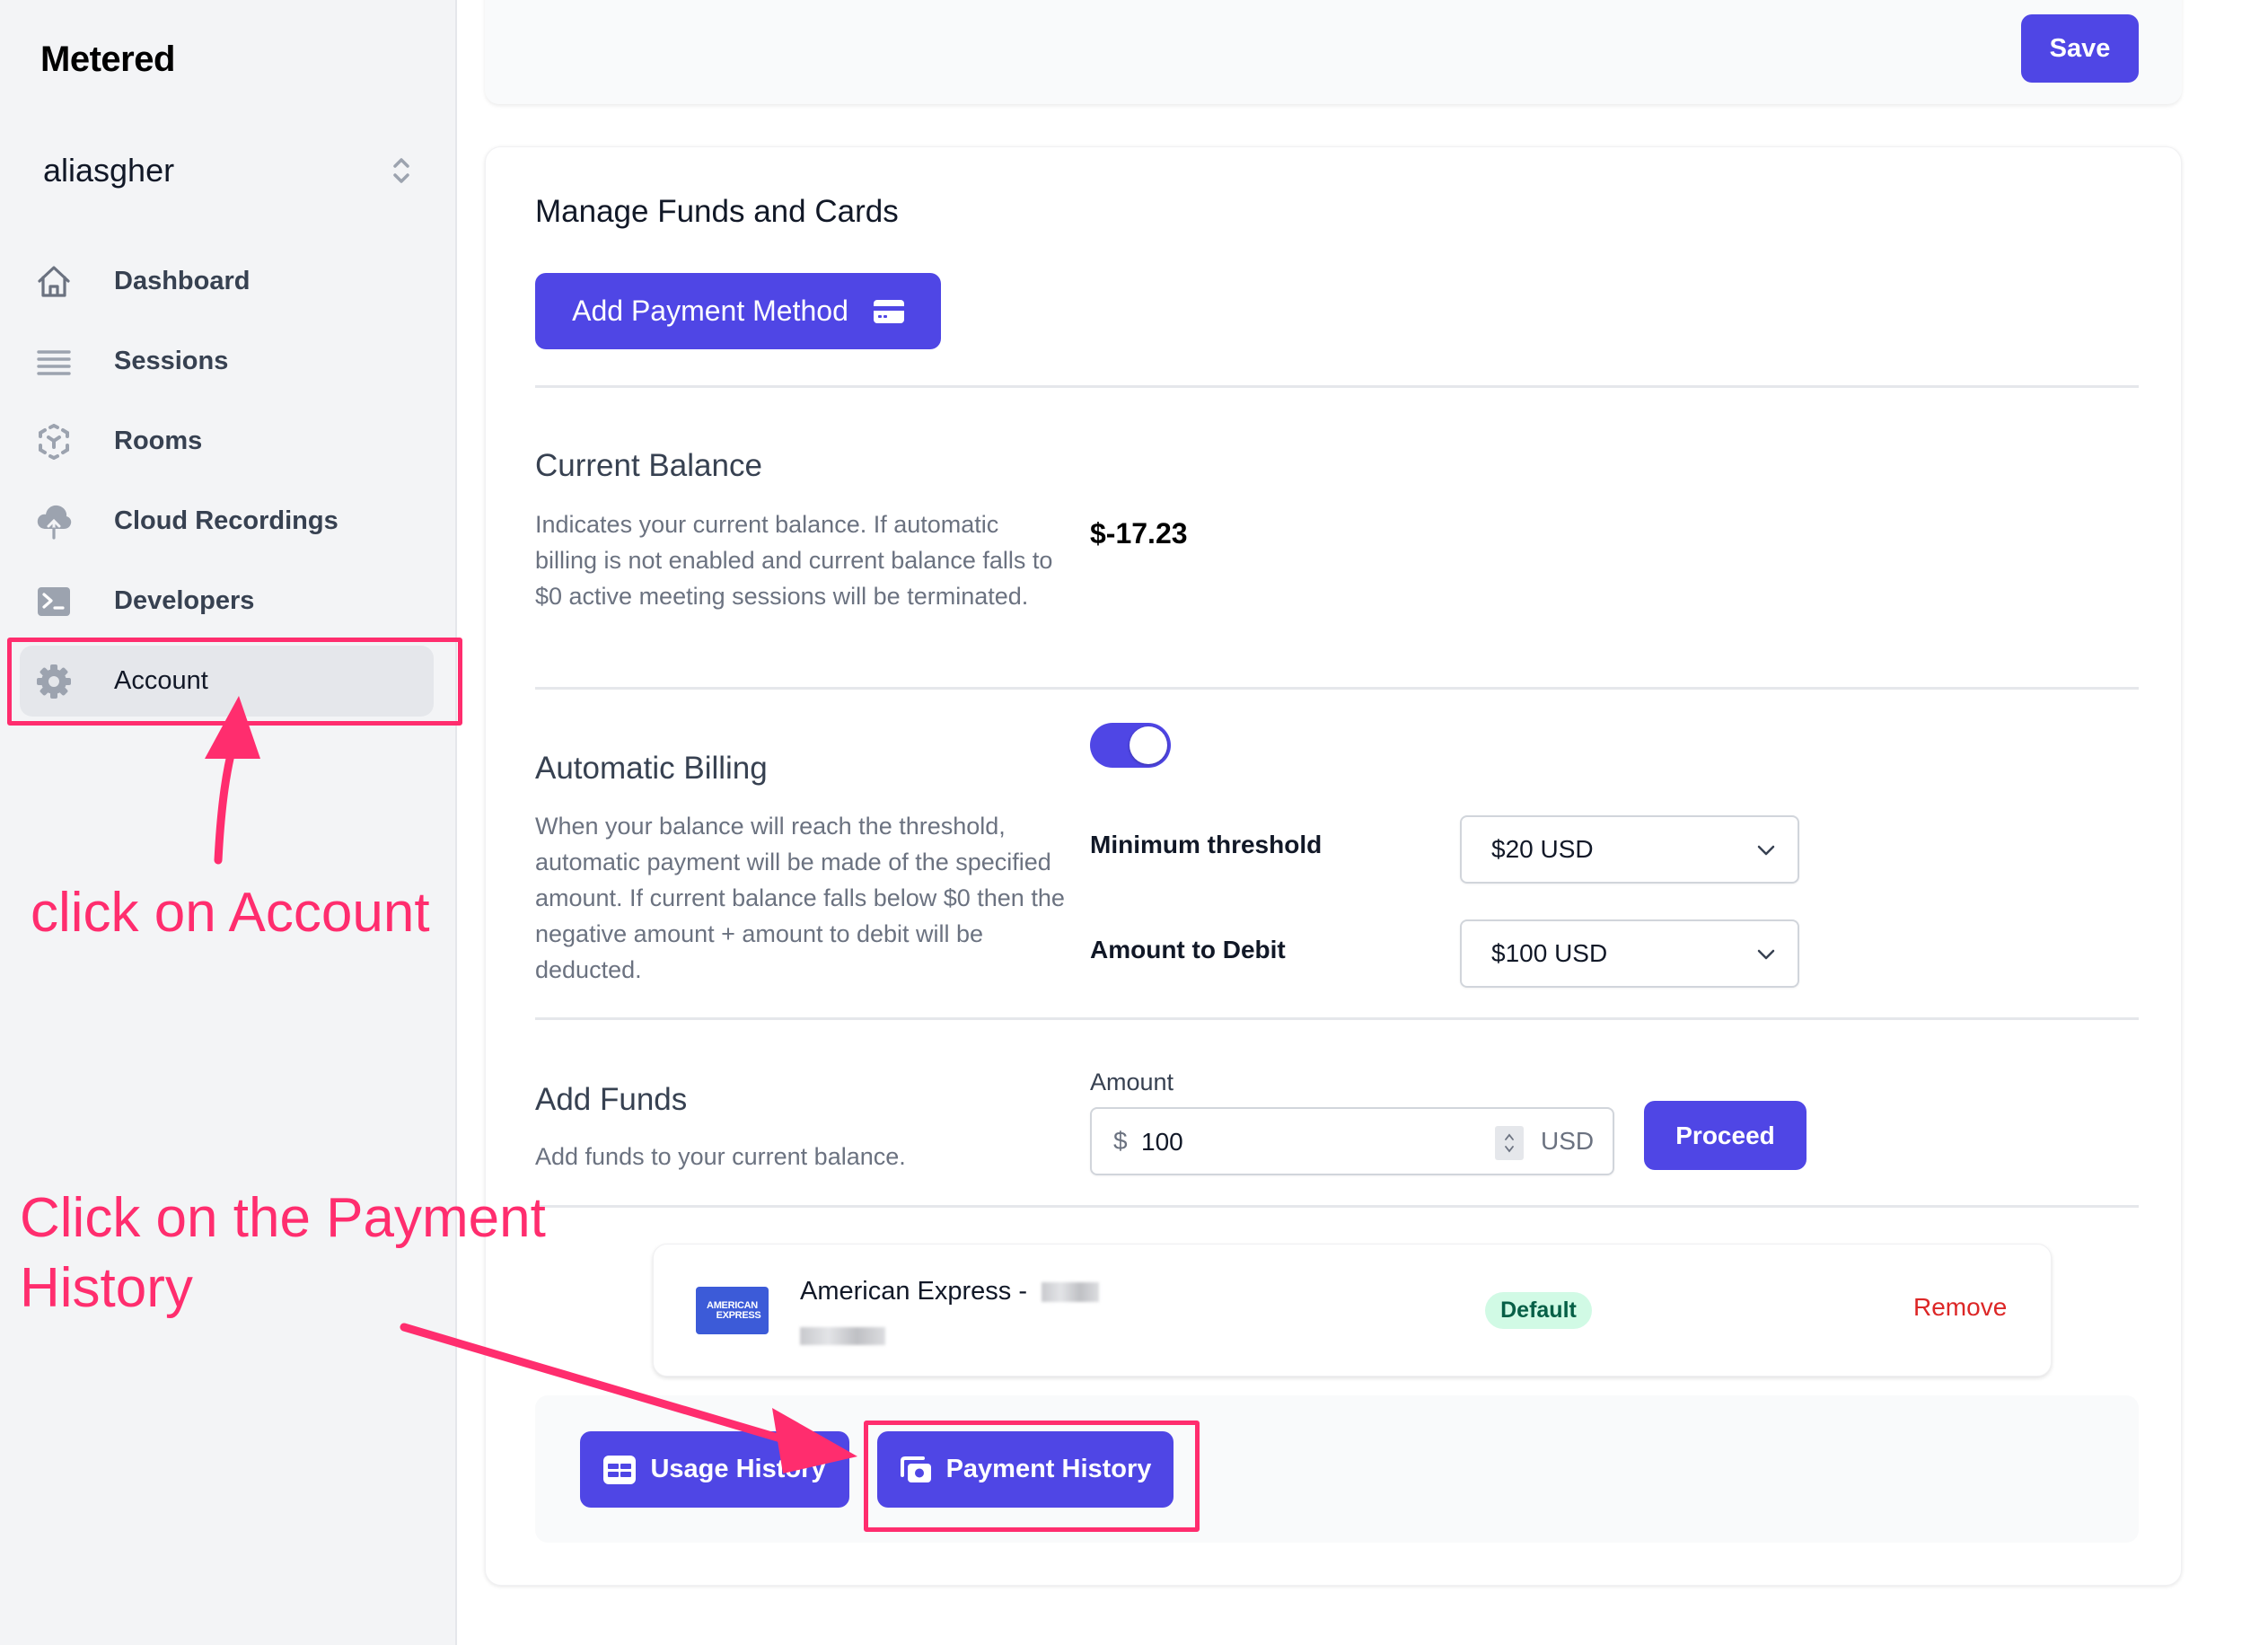 The image size is (2268, 1645). I want to click on amount-input, so click(1311, 1142).